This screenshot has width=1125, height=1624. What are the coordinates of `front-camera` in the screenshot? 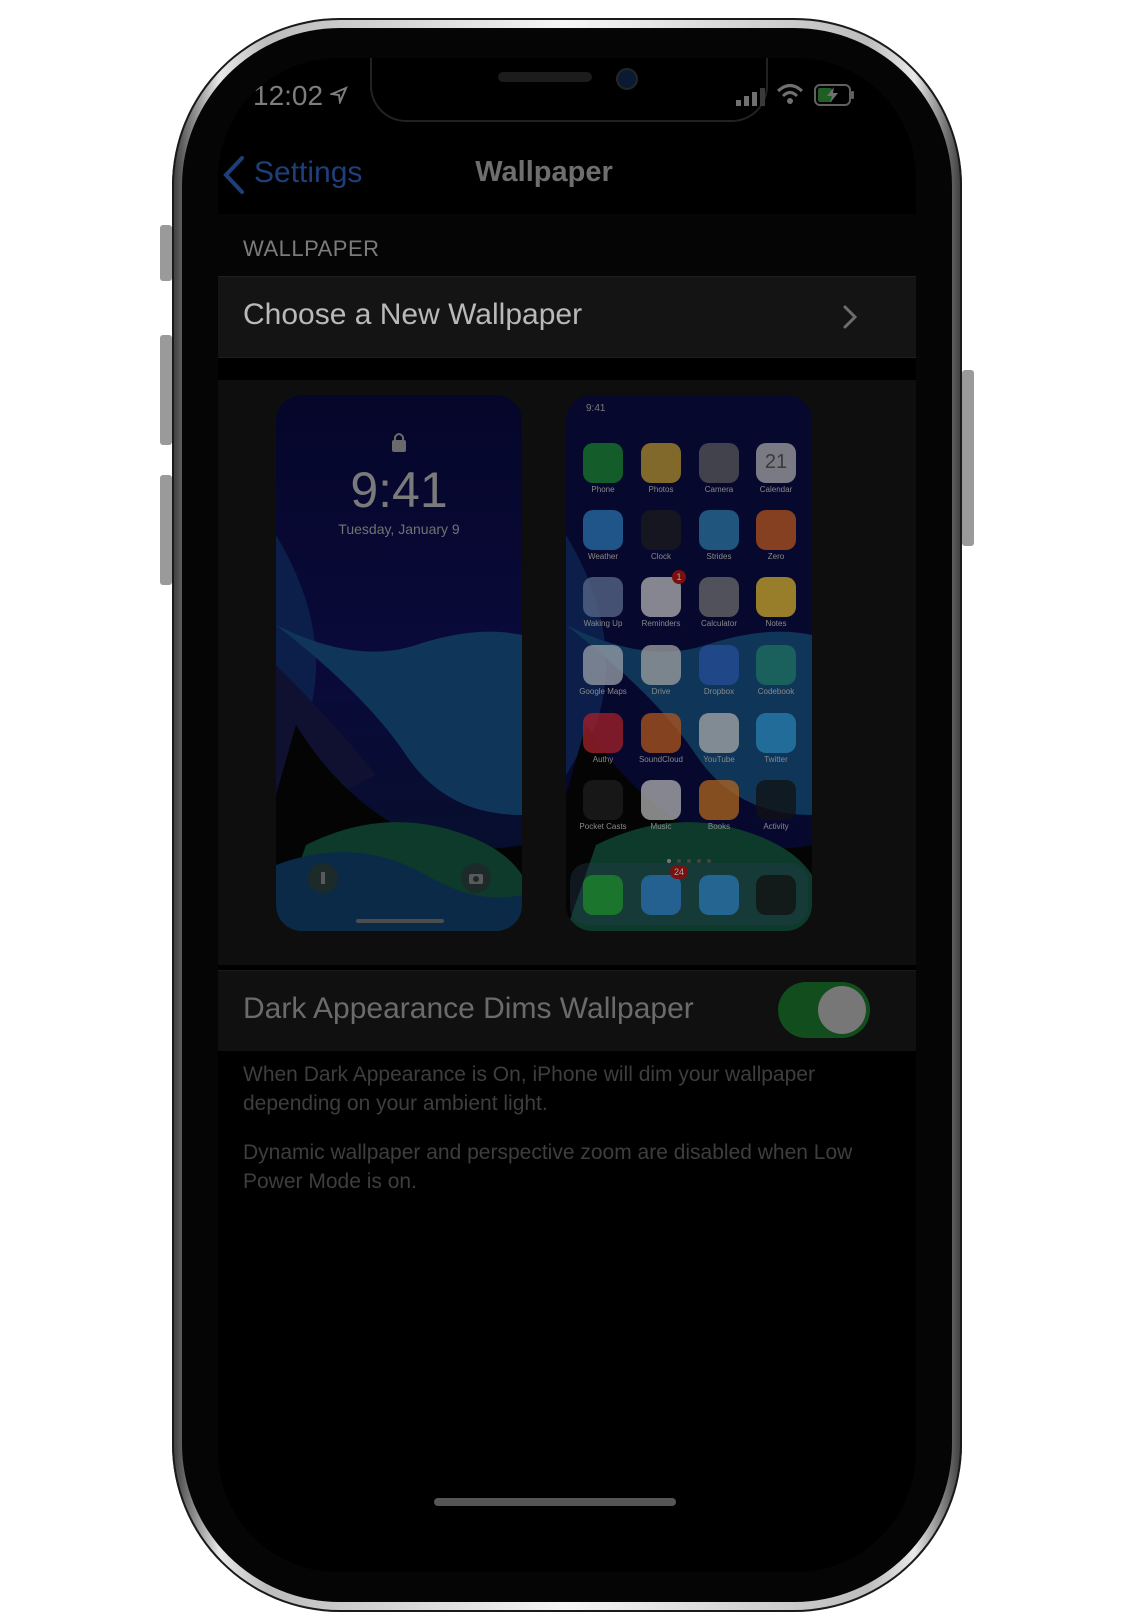 It's located at (627, 79).